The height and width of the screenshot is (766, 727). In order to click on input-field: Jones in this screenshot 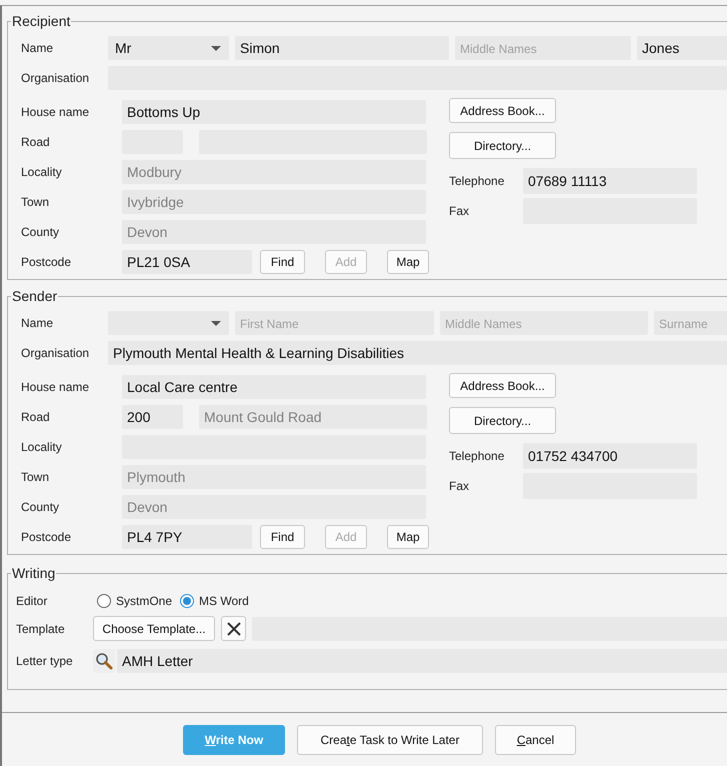, I will do `click(682, 48)`.